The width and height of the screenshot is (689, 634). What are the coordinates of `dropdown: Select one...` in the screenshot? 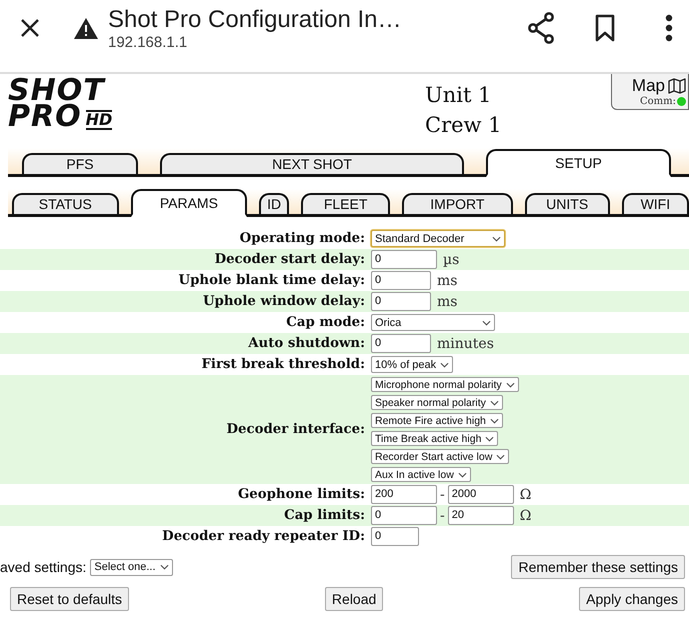 It's located at (131, 567).